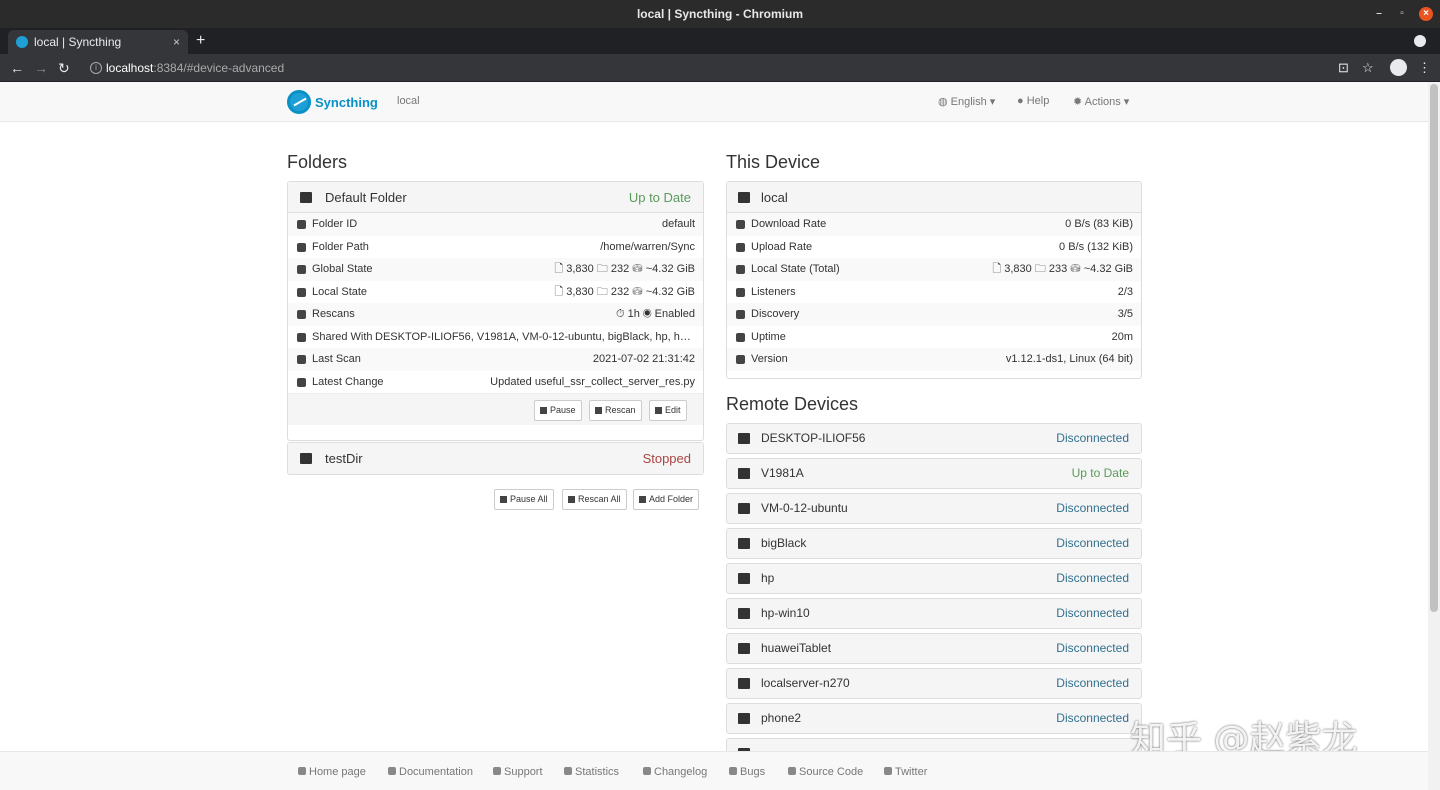 The image size is (1440, 790). What do you see at coordinates (934, 473) in the screenshot?
I see `remote-device-row: V1981A Up to Date` at bounding box center [934, 473].